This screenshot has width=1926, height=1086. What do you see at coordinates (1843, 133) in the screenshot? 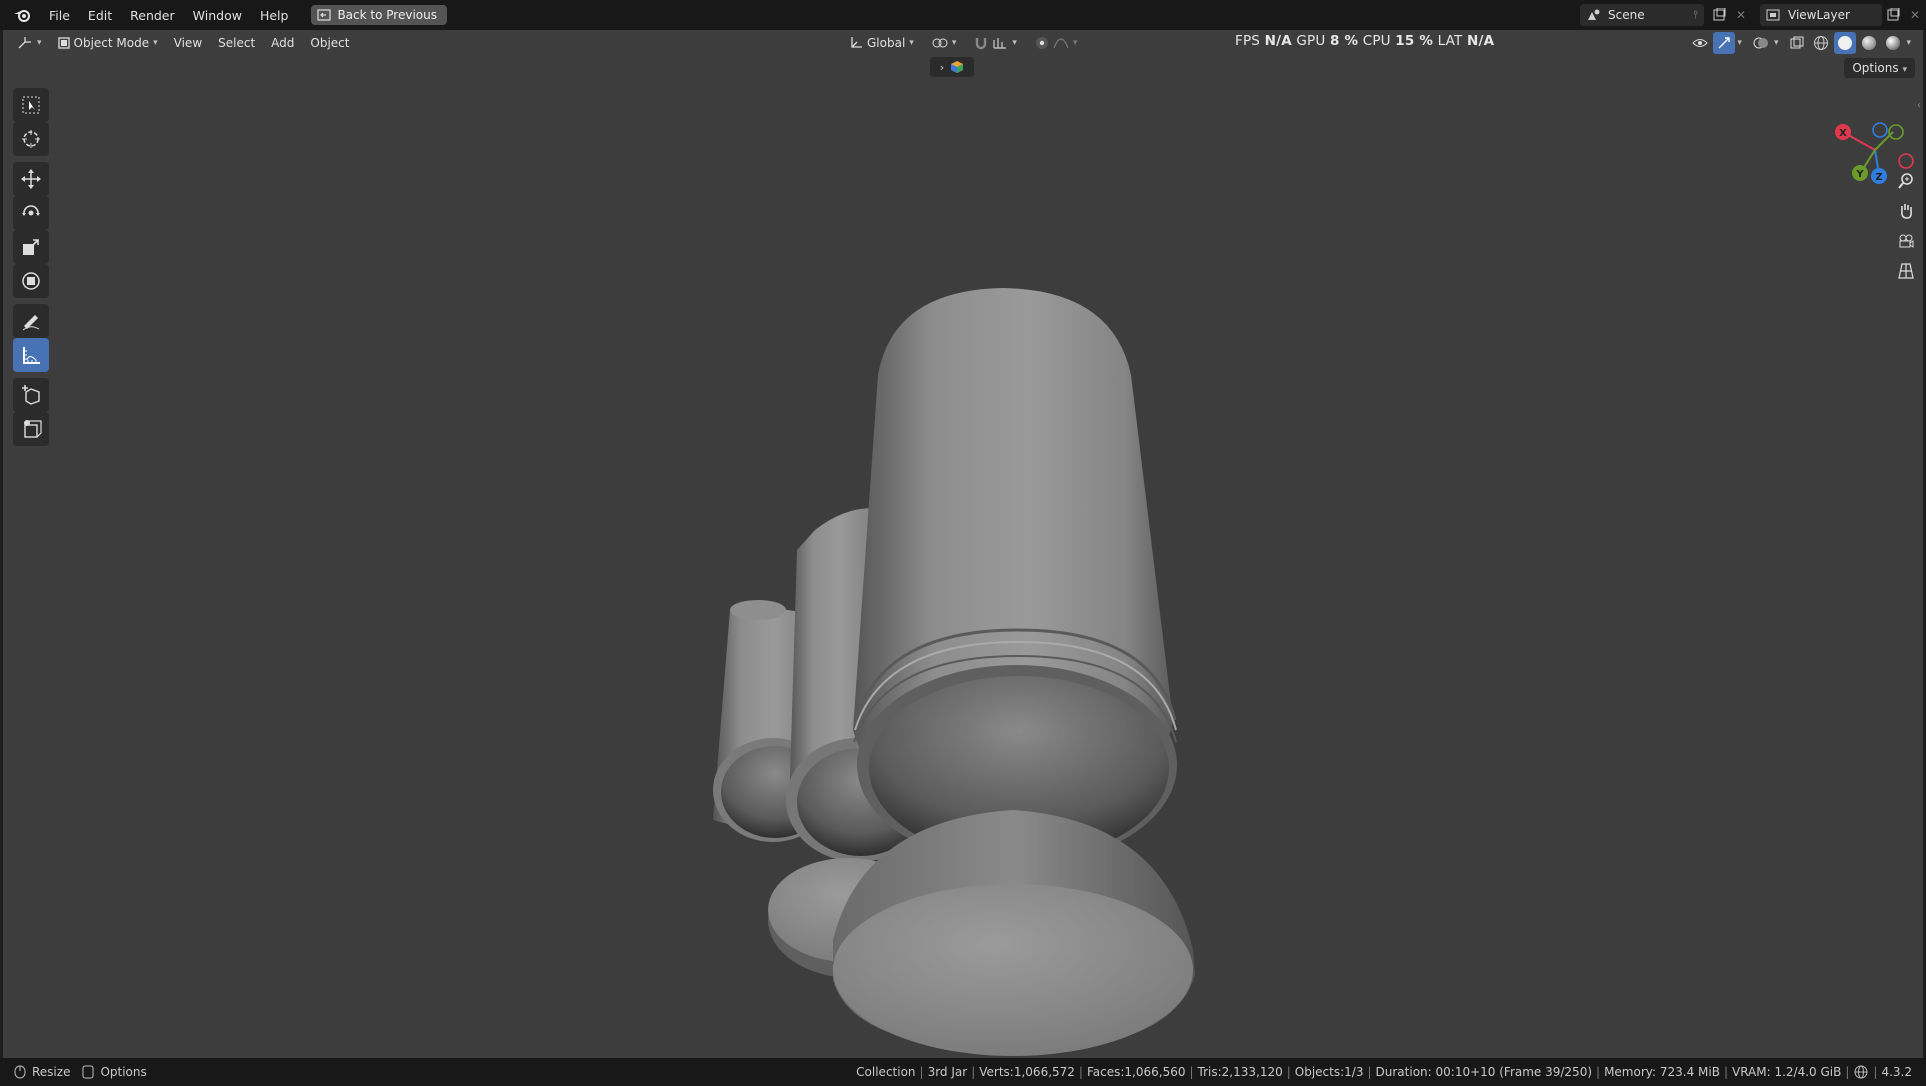
I see `x-axis-label: X` at bounding box center [1843, 133].